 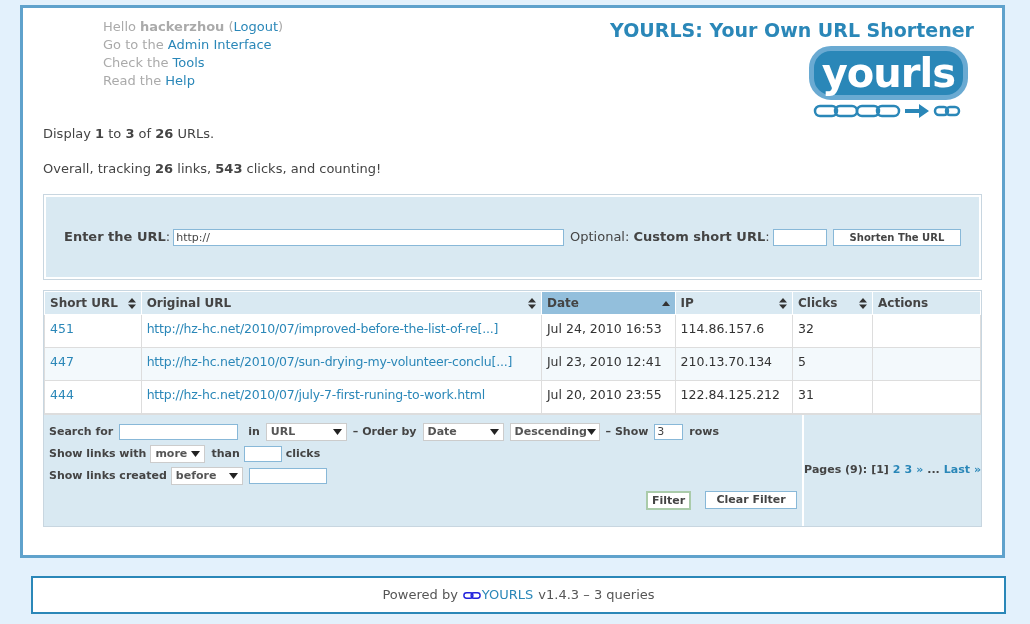 I want to click on page-title: YOURLS: Your Own URL Shortener, so click(x=792, y=30).